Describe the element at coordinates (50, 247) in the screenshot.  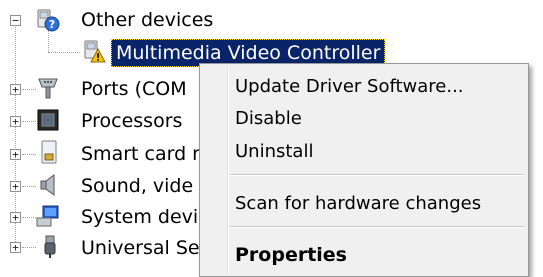
I see `usb-icon` at that location.